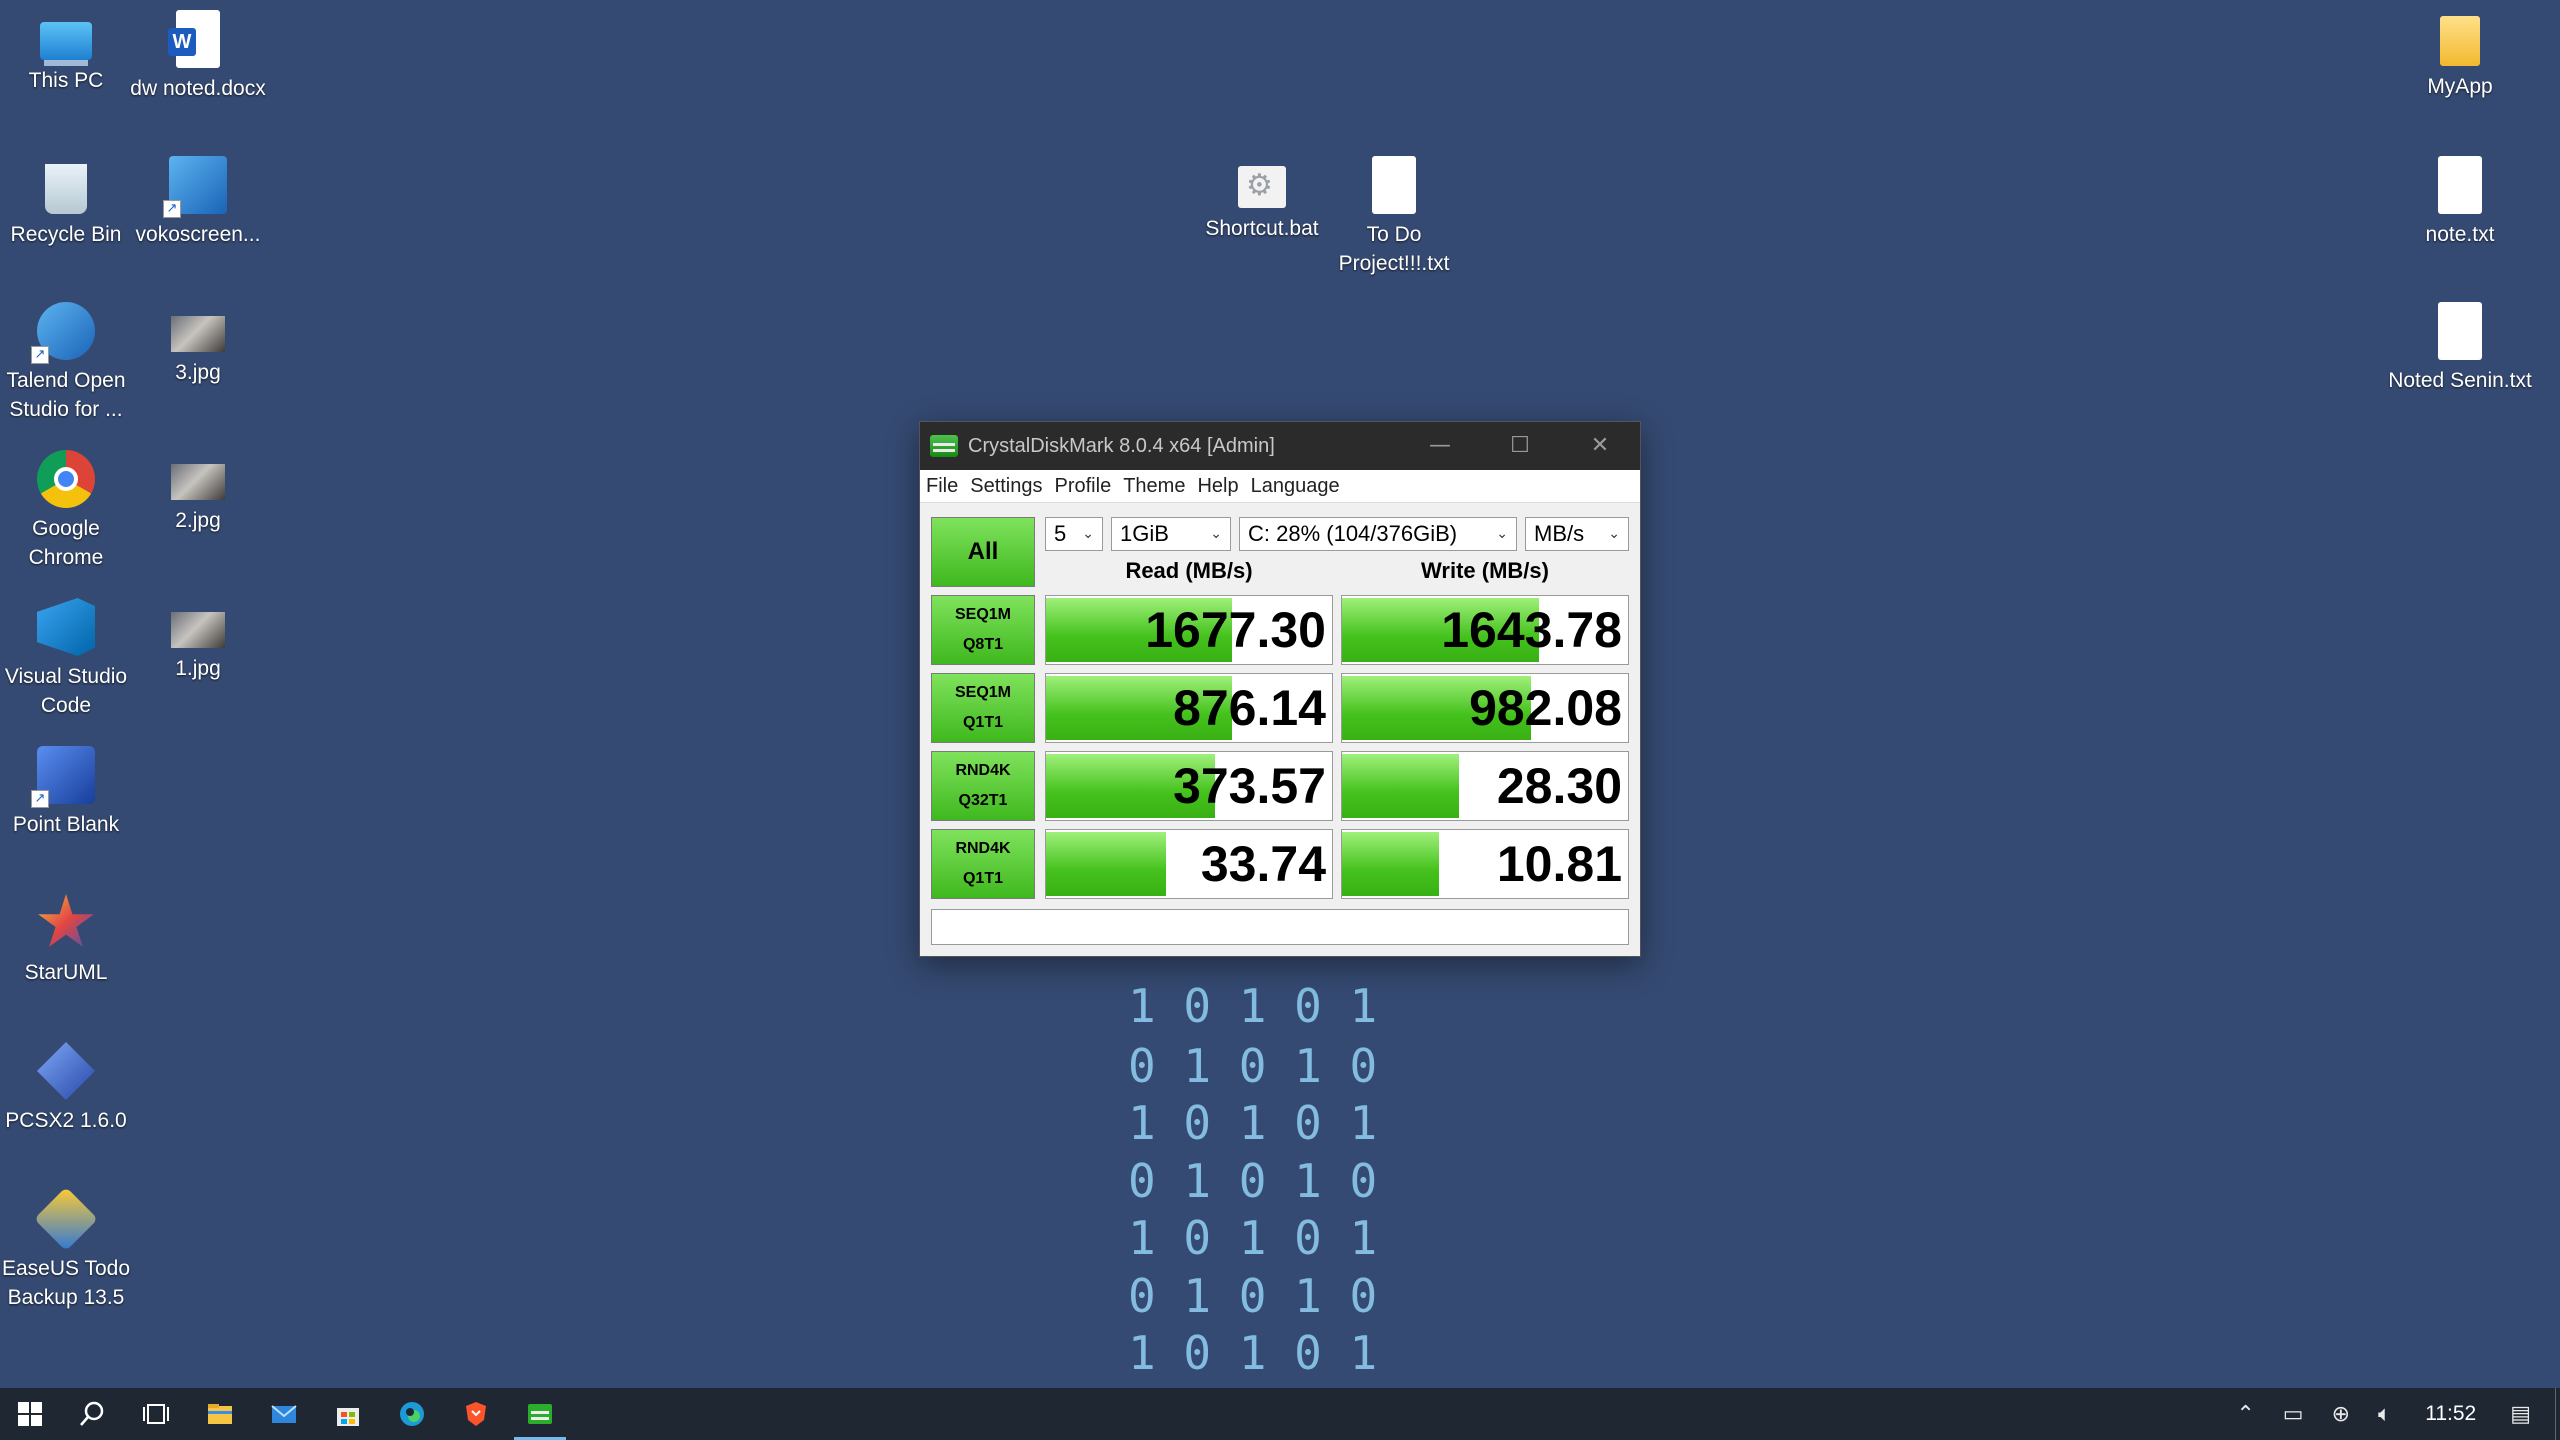 This screenshot has height=1440, width=2560. Describe the element at coordinates (1394, 185) in the screenshot. I see `text-file-icon` at that location.